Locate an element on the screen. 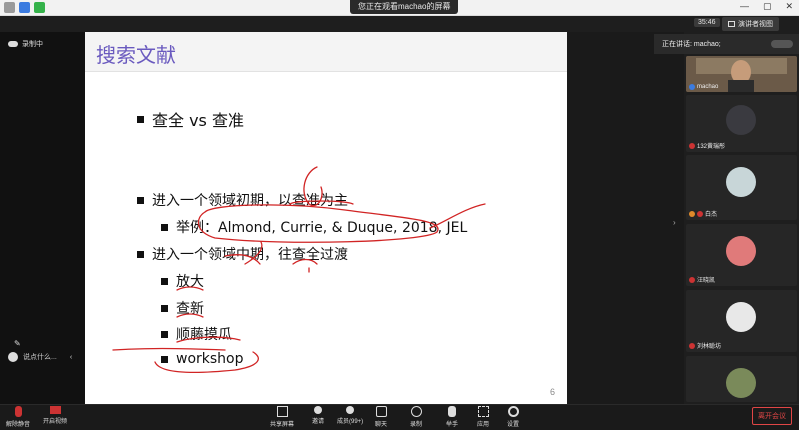  close-button: ✕ is located at coordinates (789, 6).